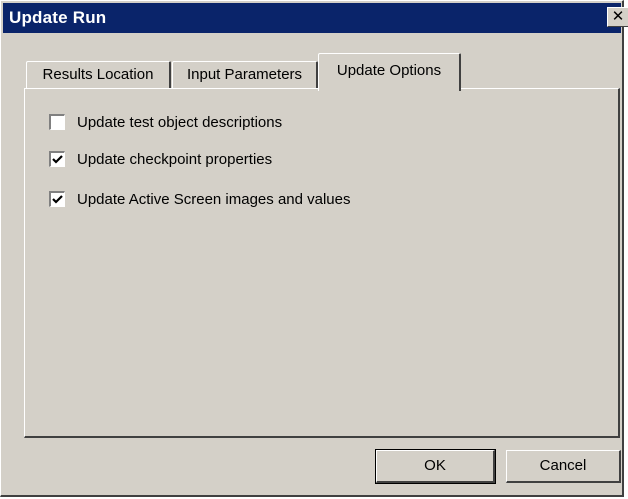 This screenshot has height=499, width=628. I want to click on tab-label: Results Location, so click(98, 74).